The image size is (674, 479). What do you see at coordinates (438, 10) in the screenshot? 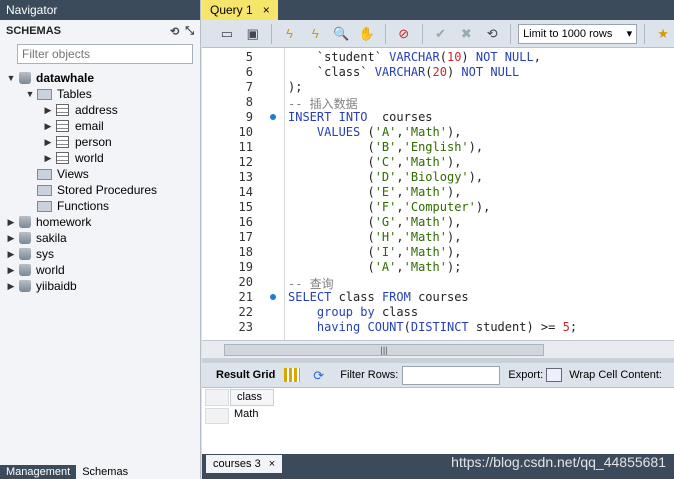
I see `query-tab-bar: Query 1 ×` at bounding box center [438, 10].